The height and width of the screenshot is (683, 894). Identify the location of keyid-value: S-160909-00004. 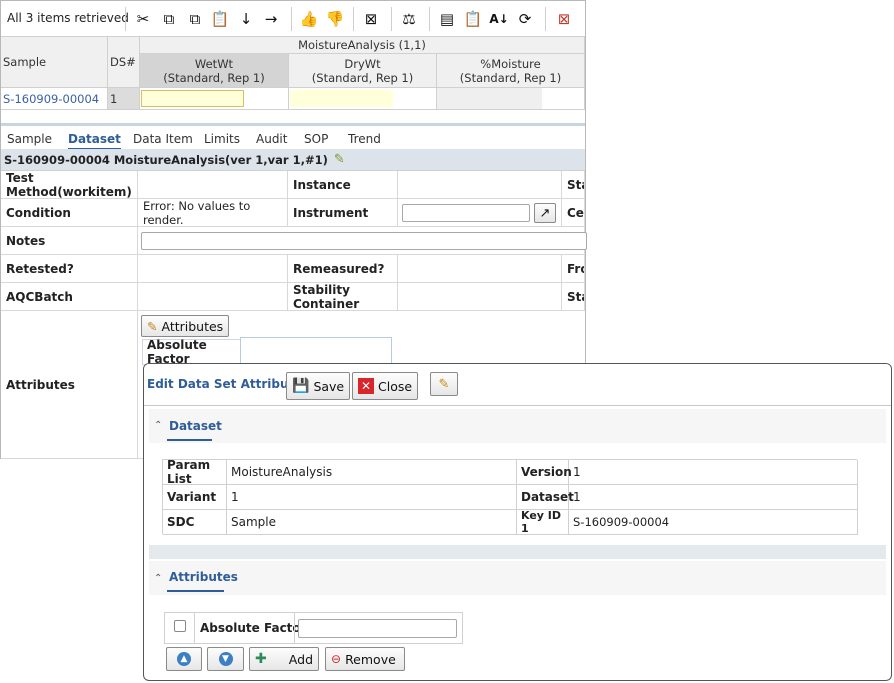
(713, 522).